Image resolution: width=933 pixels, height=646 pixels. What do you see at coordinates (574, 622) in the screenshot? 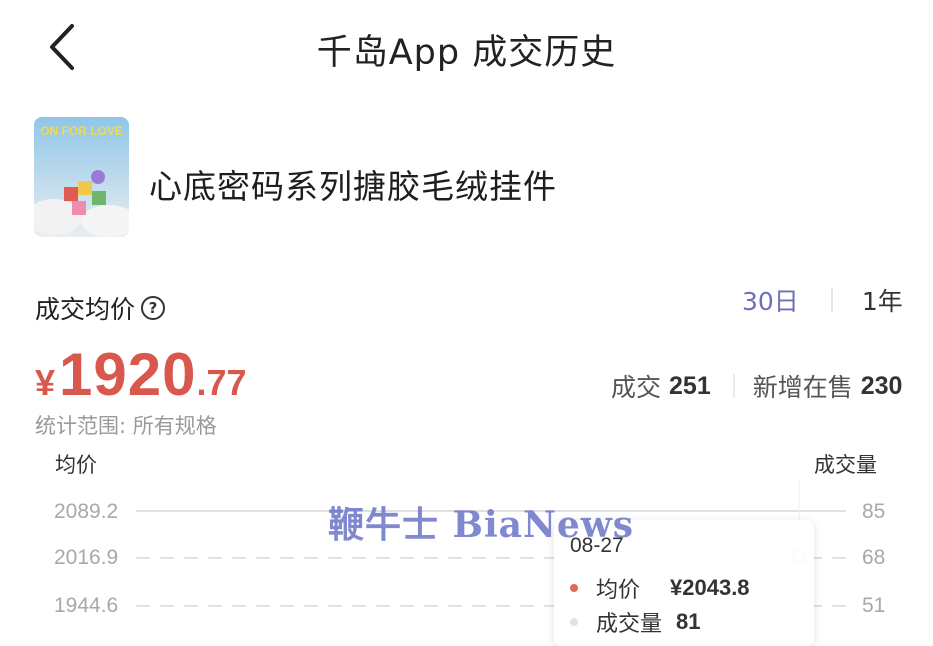
I see `volume-series-dot` at bounding box center [574, 622].